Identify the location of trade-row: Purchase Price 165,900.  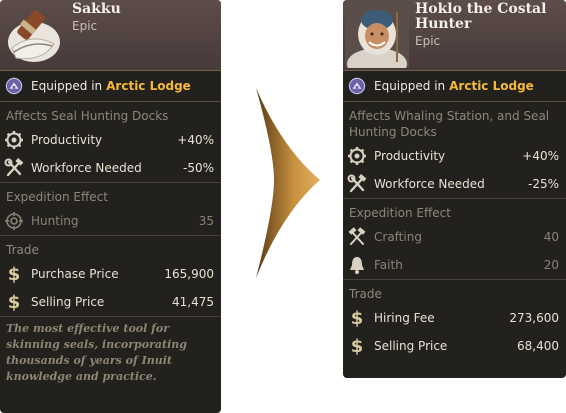
(110, 274).